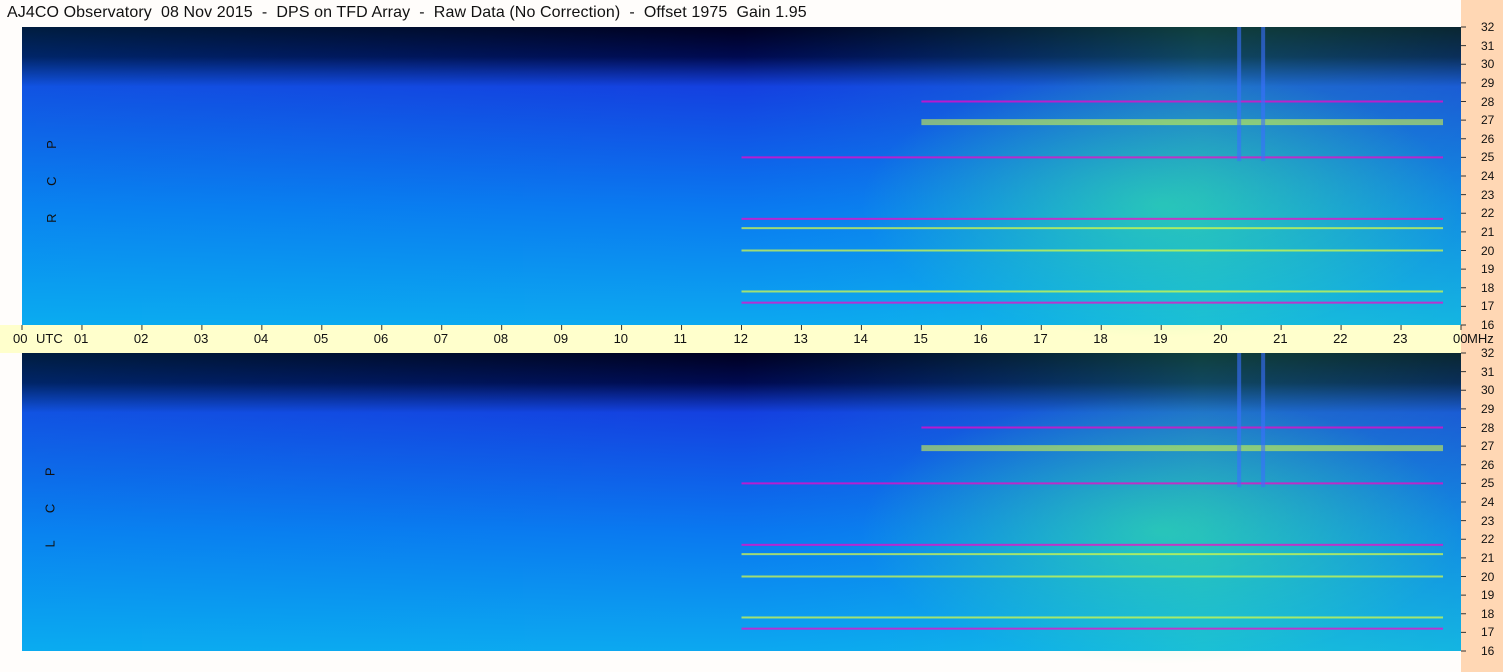 The height and width of the screenshot is (672, 1503). Describe the element at coordinates (501, 338) in the screenshot. I see `x-tick-label: 08` at that location.